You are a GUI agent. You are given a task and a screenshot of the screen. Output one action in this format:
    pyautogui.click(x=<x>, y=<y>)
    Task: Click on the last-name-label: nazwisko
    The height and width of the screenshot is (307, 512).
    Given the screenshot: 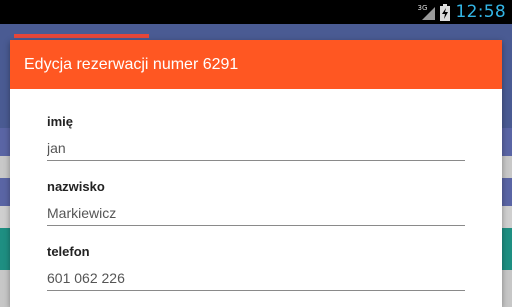 What is the action you would take?
    pyautogui.click(x=76, y=186)
    